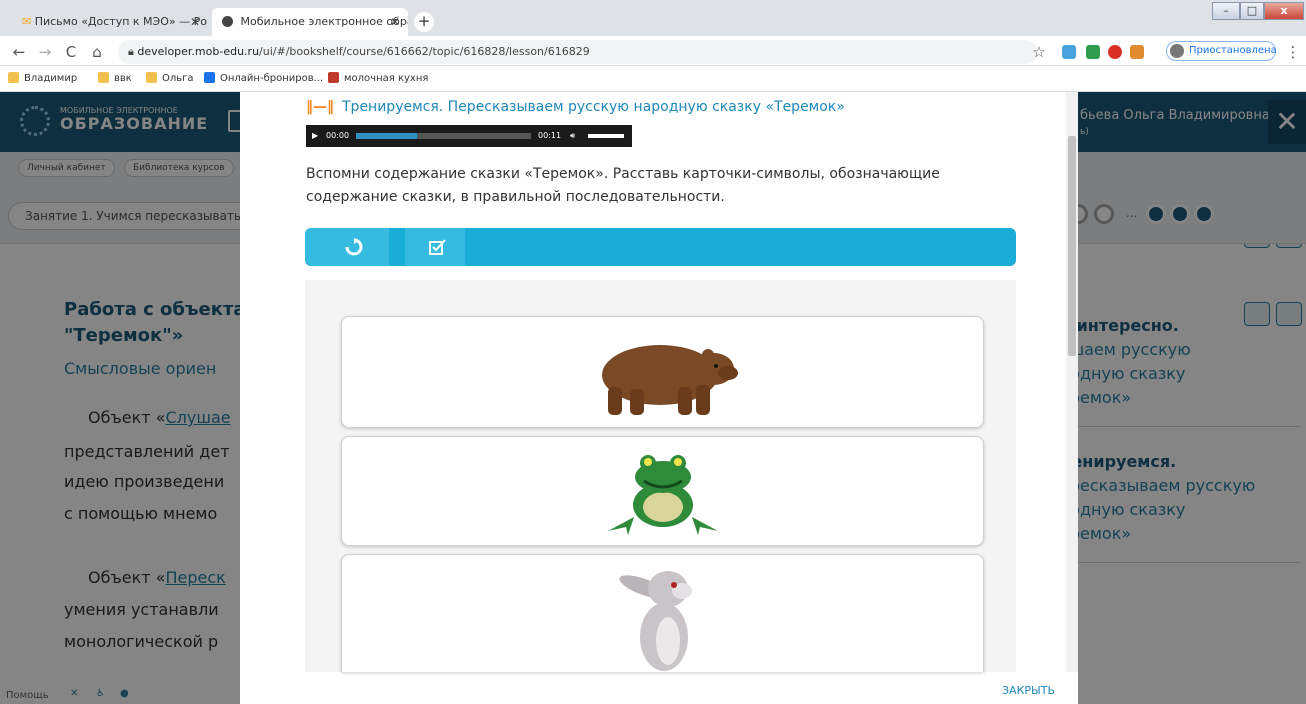  Describe the element at coordinates (1072, 246) in the screenshot. I see `scroll-thumb` at that location.